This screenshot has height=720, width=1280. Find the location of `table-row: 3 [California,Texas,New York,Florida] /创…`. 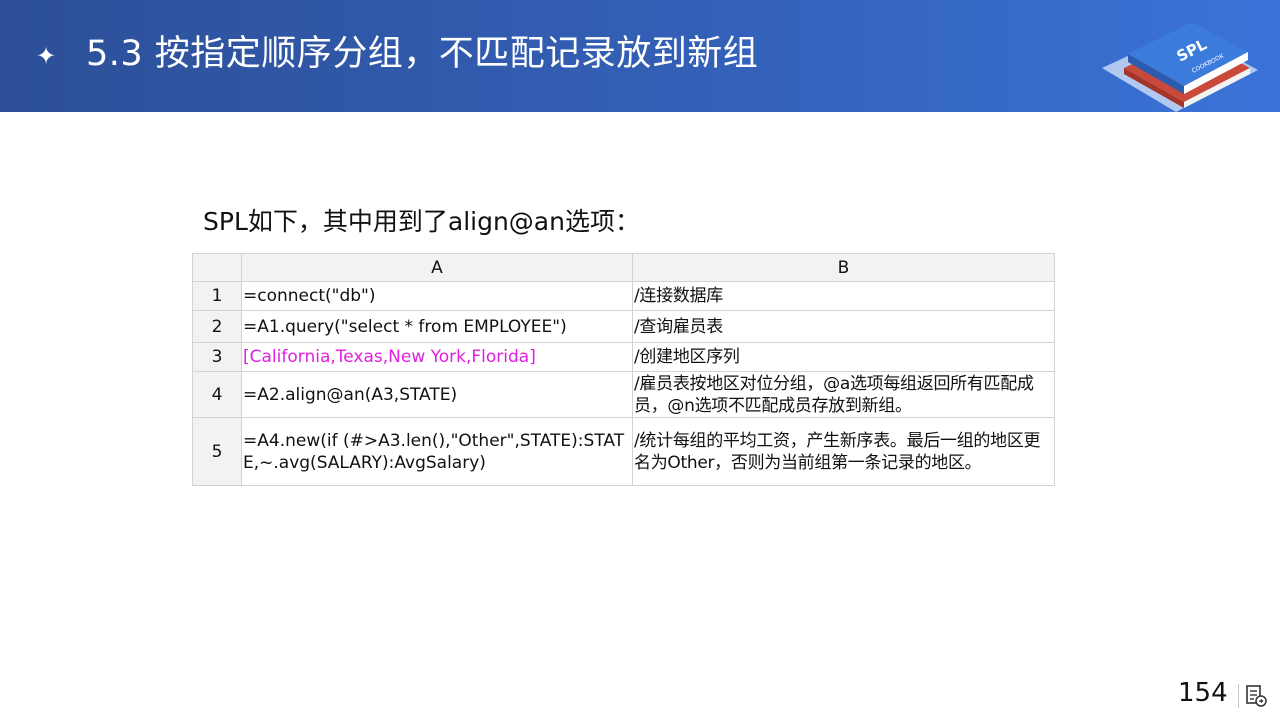

table-row: 3 [California,Texas,New York,Florida] /创… is located at coordinates (623, 357).